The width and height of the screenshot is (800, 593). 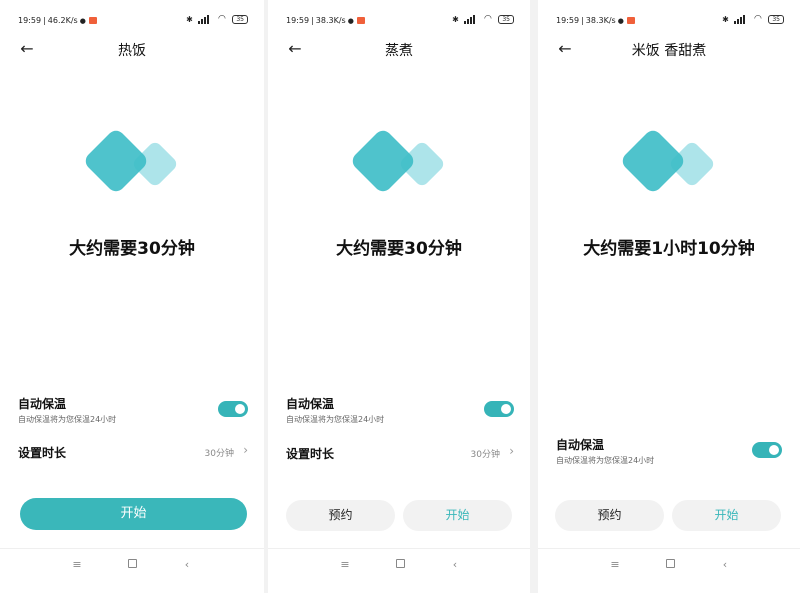 I want to click on page-title: 米饭 香甜煮, so click(x=669, y=51).